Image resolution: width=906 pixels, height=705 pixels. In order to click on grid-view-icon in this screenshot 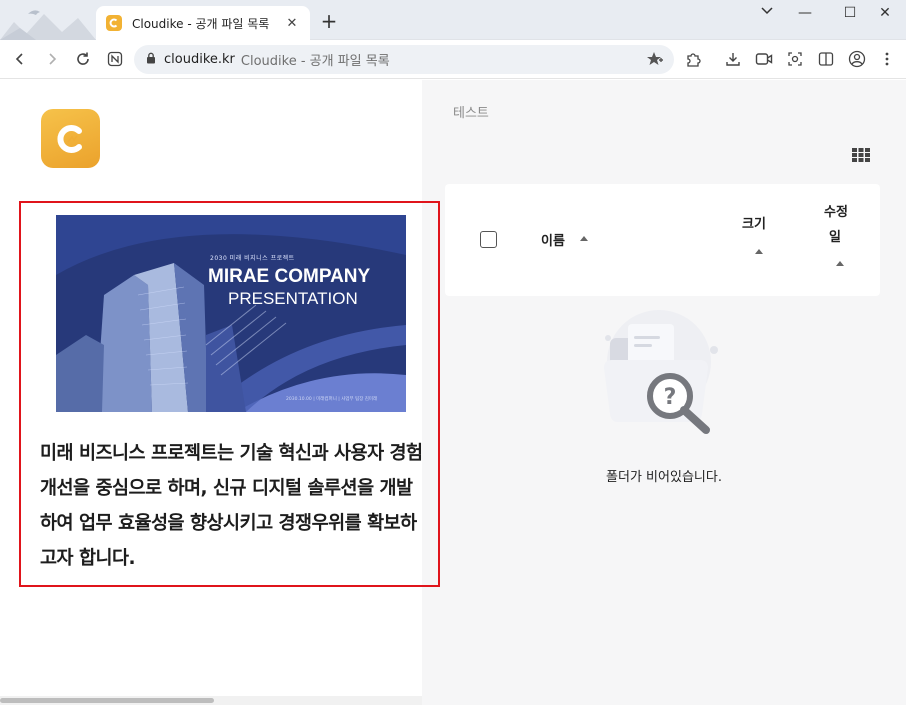, I will do `click(861, 154)`.